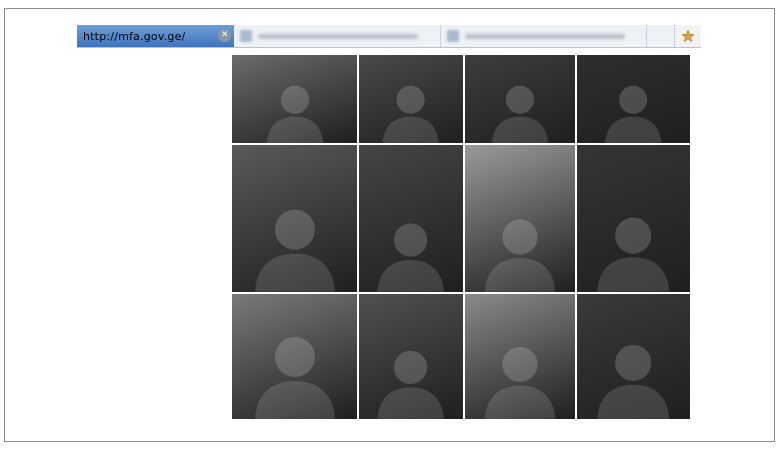 The height and width of the screenshot is (451, 781). I want to click on browser-tab-bar: http://mfa.gov.ge/ ✕, so click(389, 36).